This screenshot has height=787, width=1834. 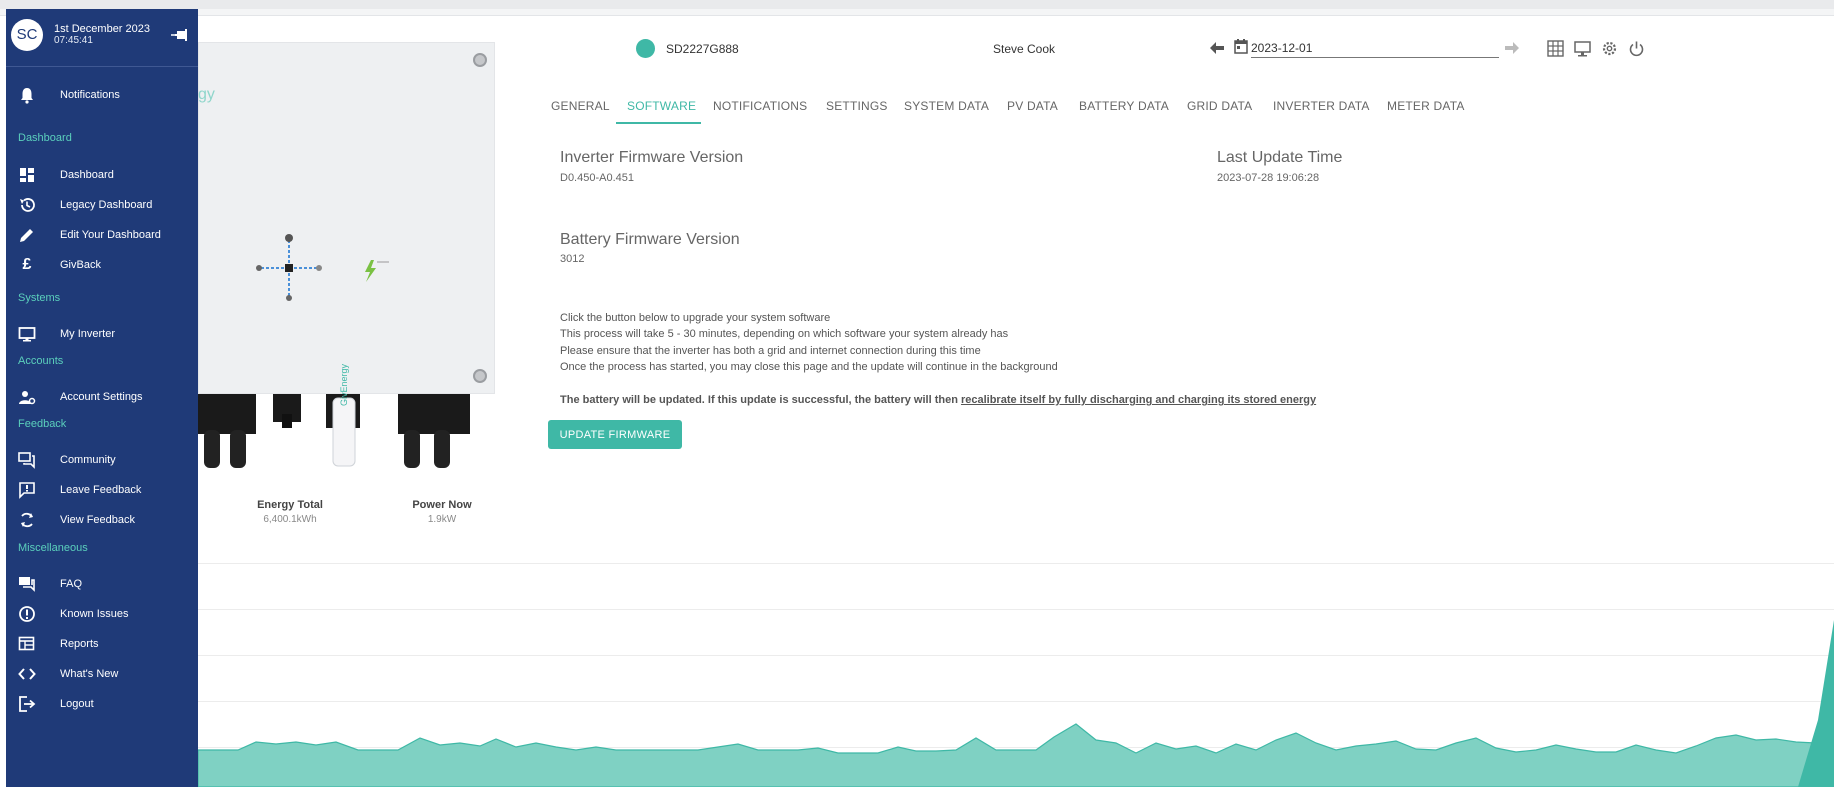 I want to click on sidebar-item-label: Known Issues, so click(x=94, y=614).